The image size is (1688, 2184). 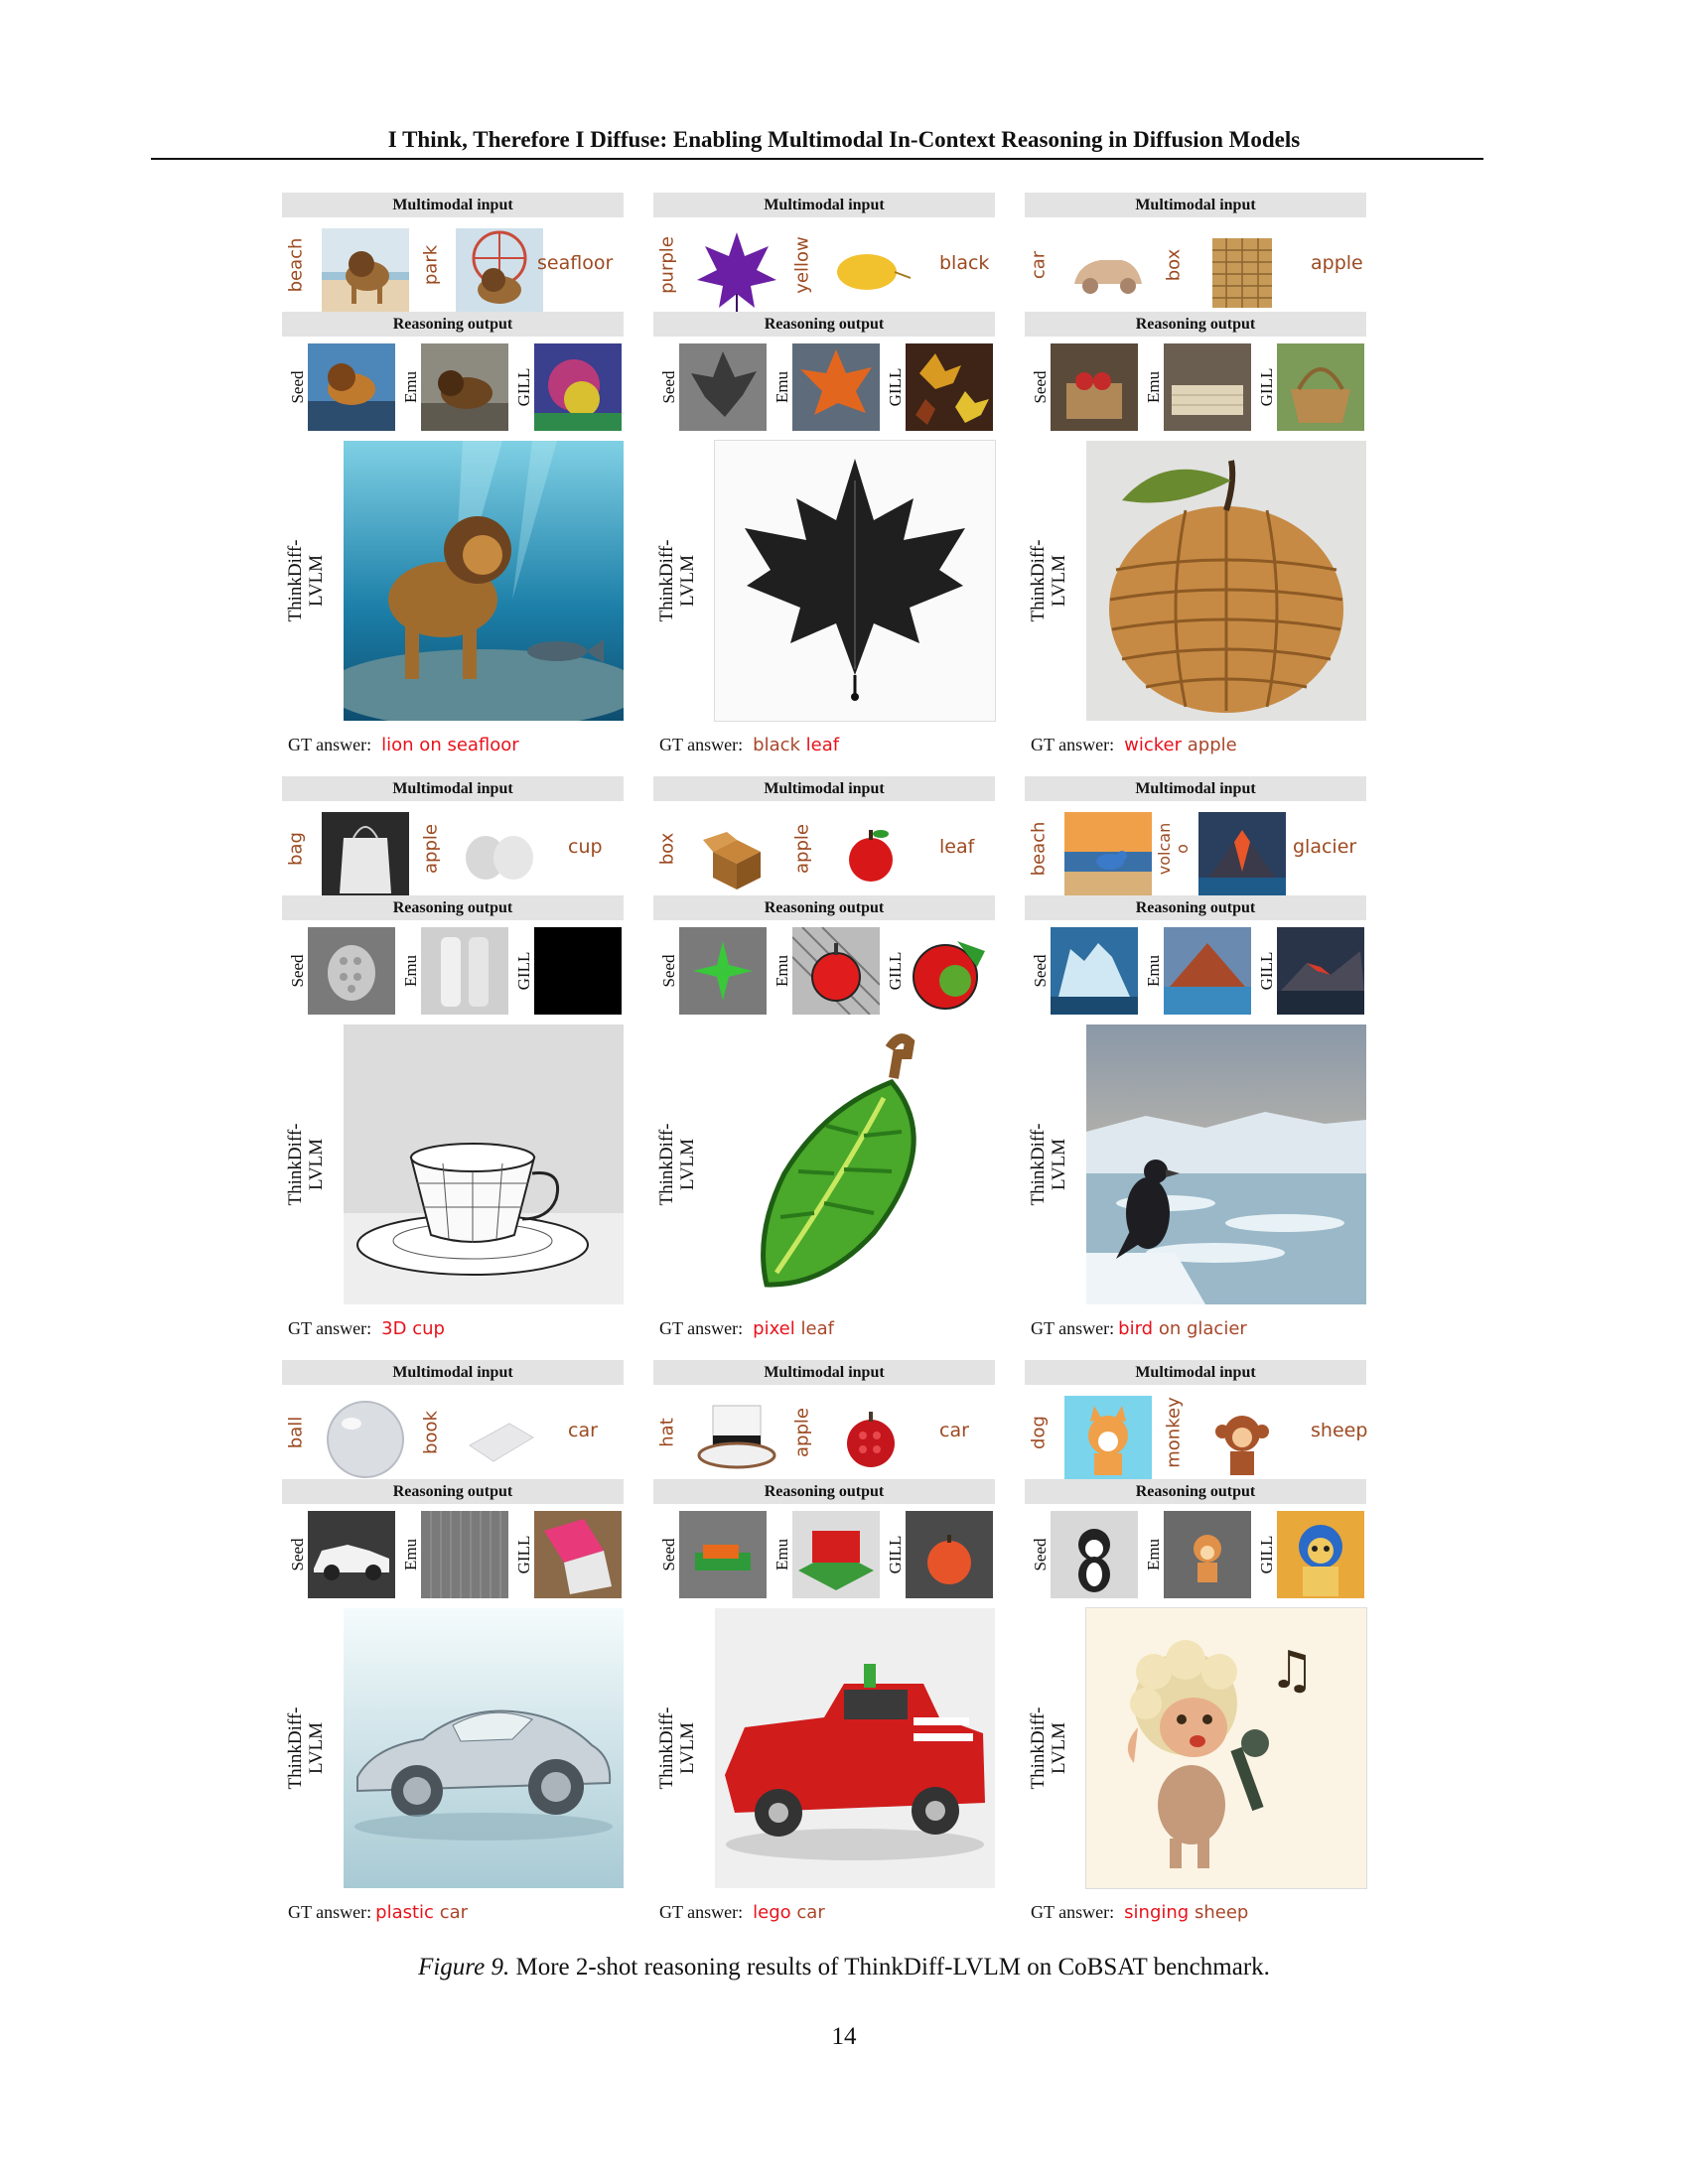 I want to click on input-label-a: beach, so click(x=296, y=265).